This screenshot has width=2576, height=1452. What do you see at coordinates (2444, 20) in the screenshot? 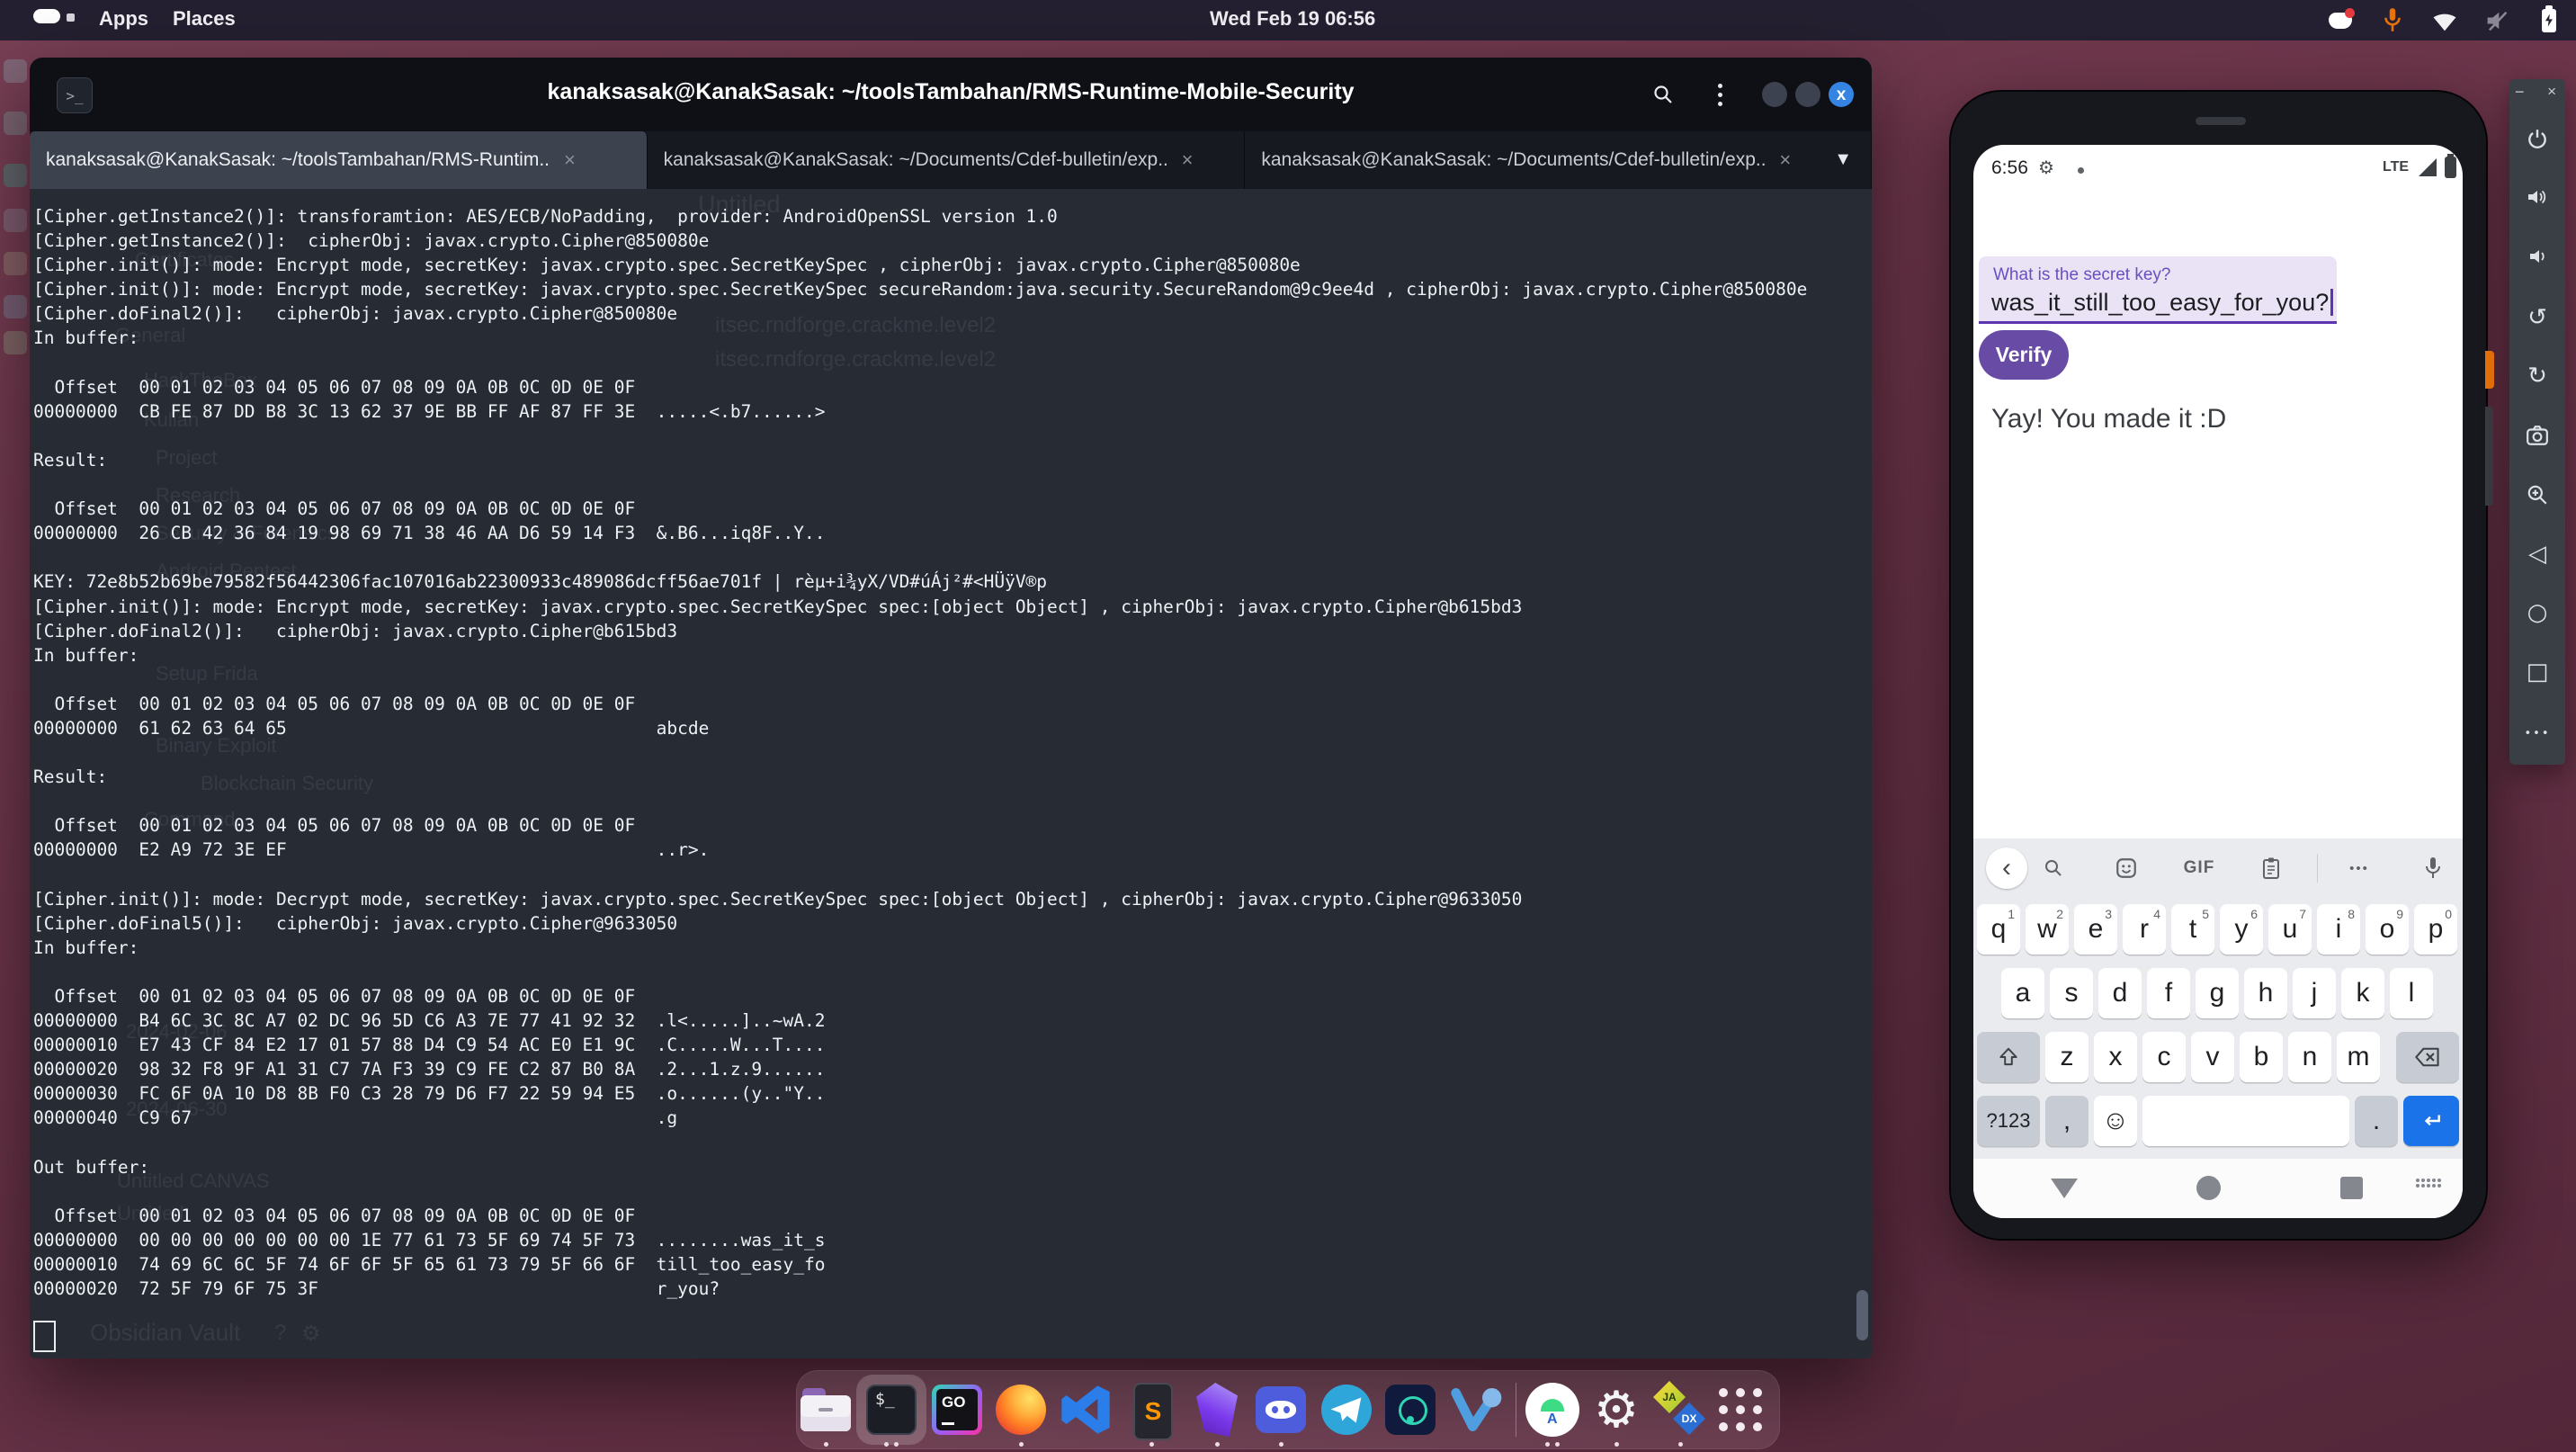
I see `wifi-icon` at bounding box center [2444, 20].